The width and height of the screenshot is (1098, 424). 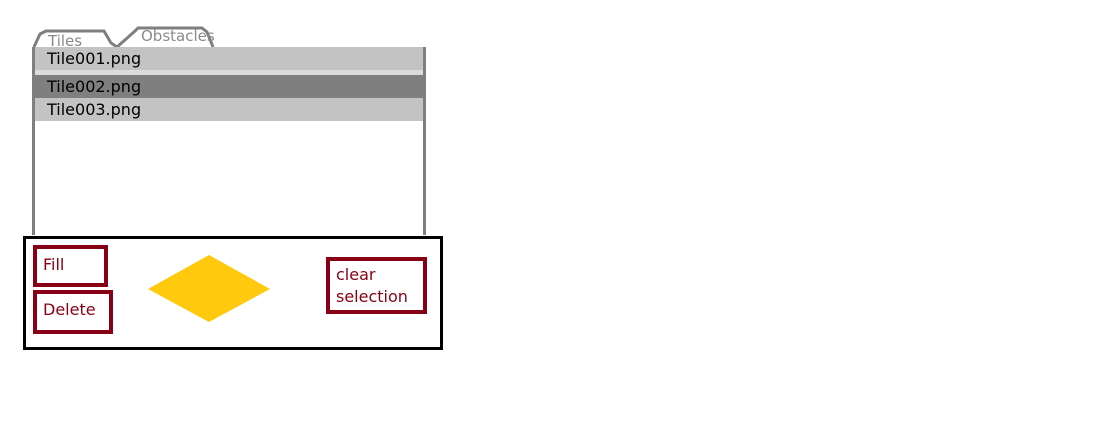 I want to click on list-item-tile003: Tile003.png, so click(x=229, y=109).